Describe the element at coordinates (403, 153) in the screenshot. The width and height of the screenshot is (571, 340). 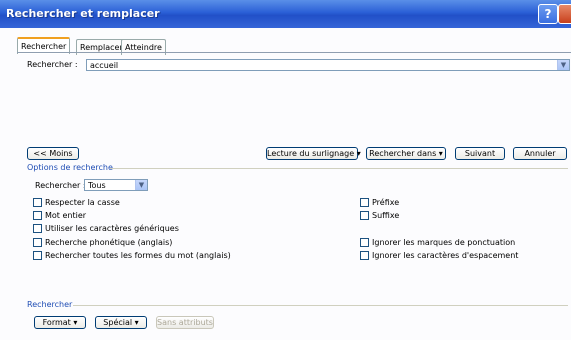
I see `find-in-label: Rechercher dans` at that location.